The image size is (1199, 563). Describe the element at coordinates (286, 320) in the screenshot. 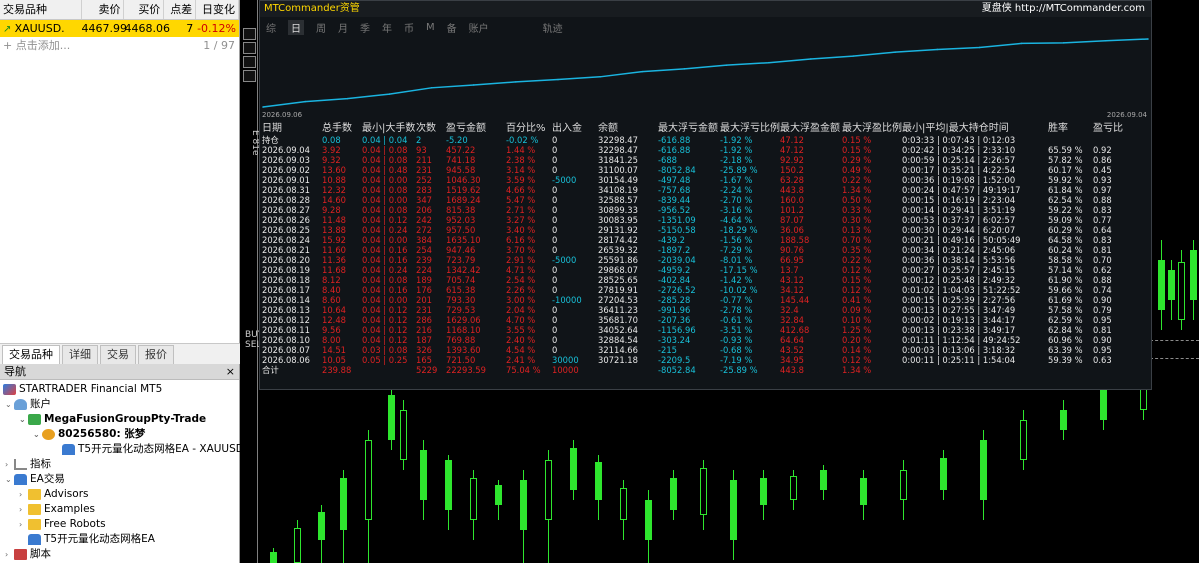

I see `table-cell: 2026.08.12` at that location.